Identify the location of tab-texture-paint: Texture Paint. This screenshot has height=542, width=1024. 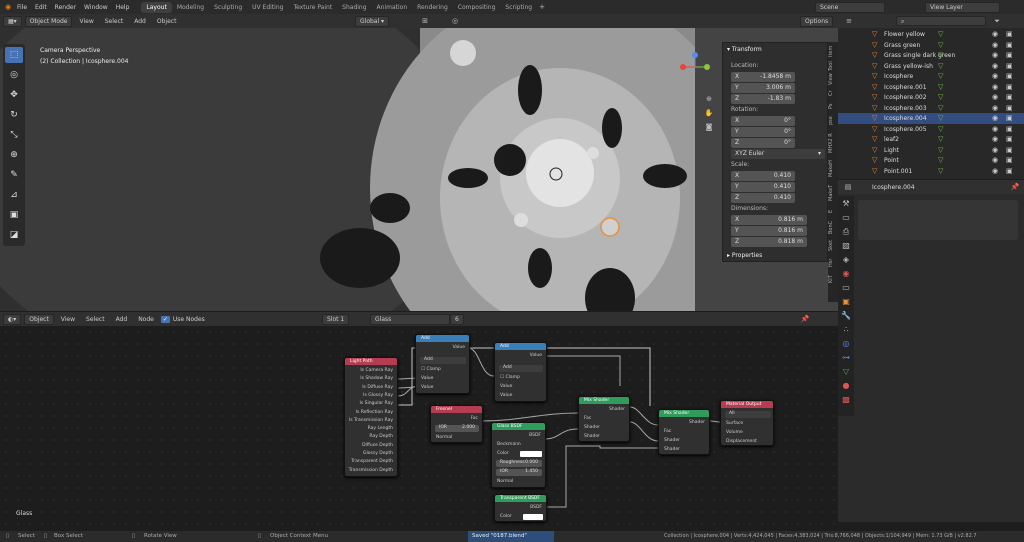
(312, 7).